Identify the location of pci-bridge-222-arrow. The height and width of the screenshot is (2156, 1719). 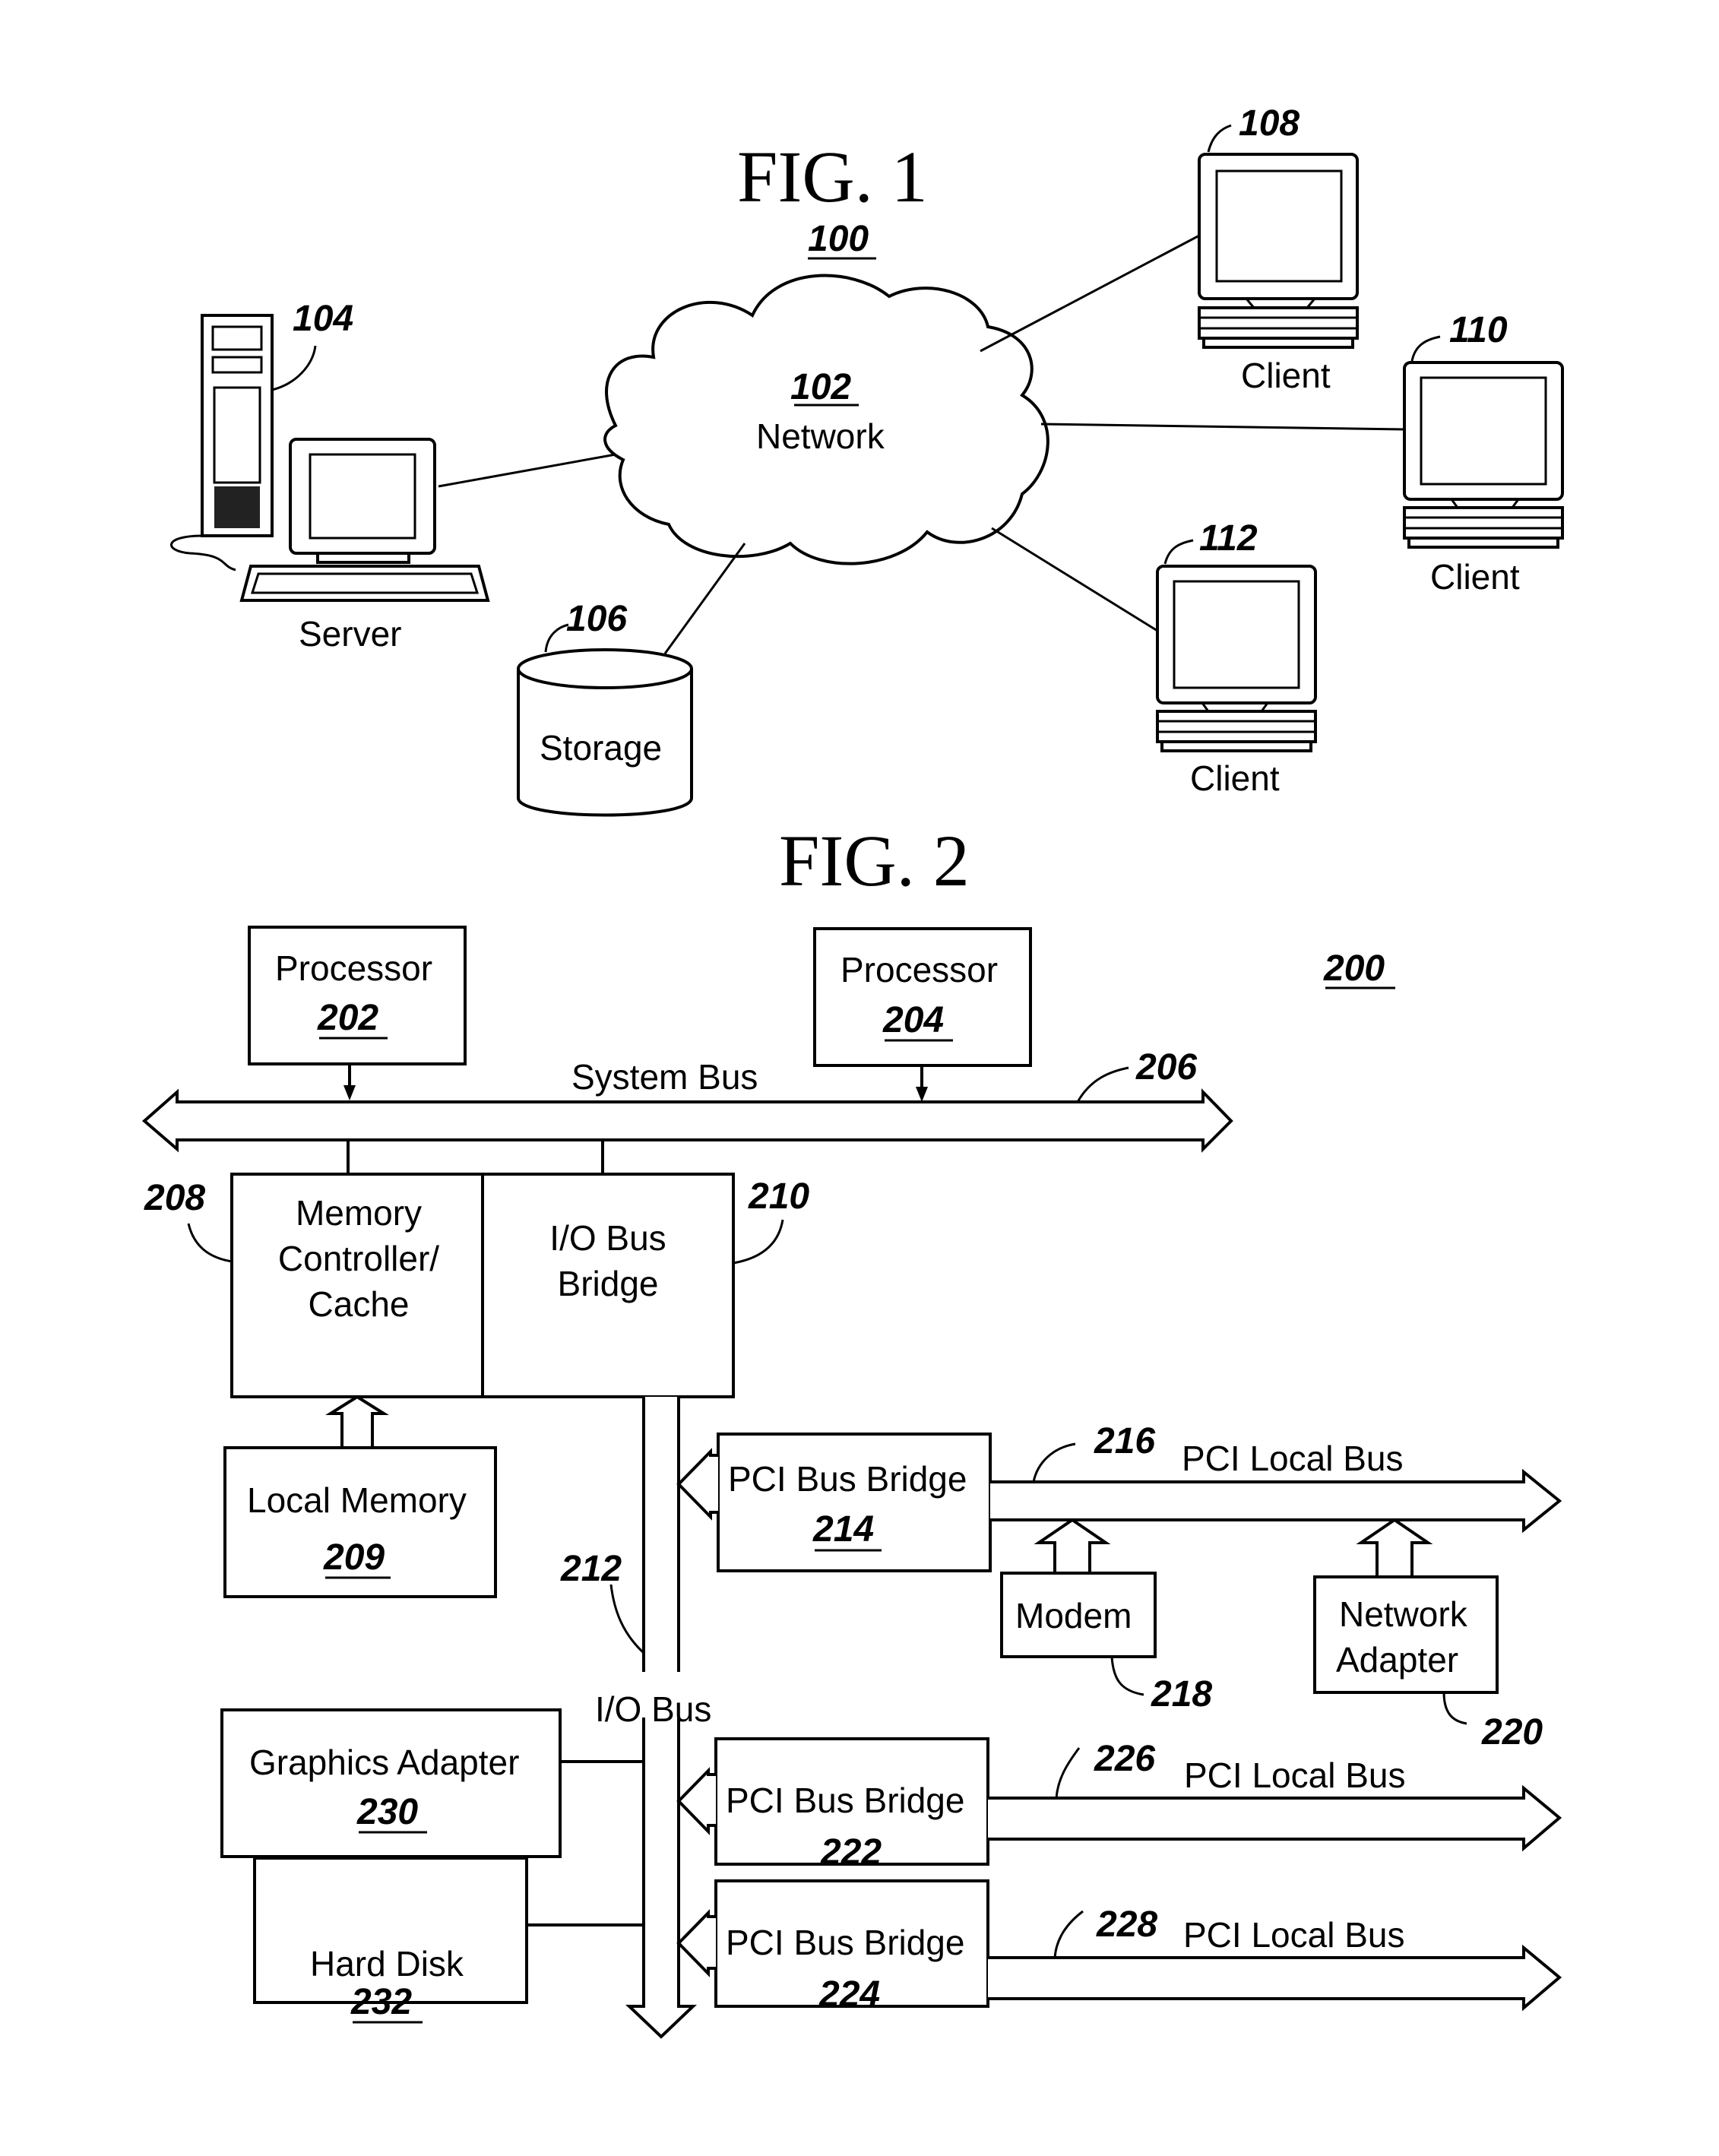
(696, 1801).